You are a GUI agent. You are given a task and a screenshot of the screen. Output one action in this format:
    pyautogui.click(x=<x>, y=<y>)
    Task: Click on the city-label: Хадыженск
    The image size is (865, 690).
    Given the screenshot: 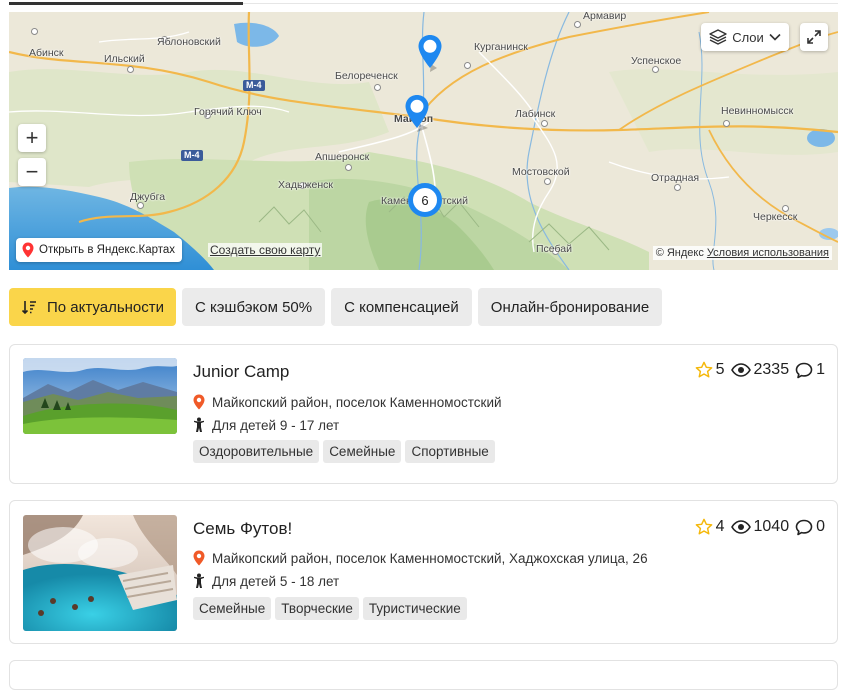 What is the action you would take?
    pyautogui.click(x=306, y=185)
    